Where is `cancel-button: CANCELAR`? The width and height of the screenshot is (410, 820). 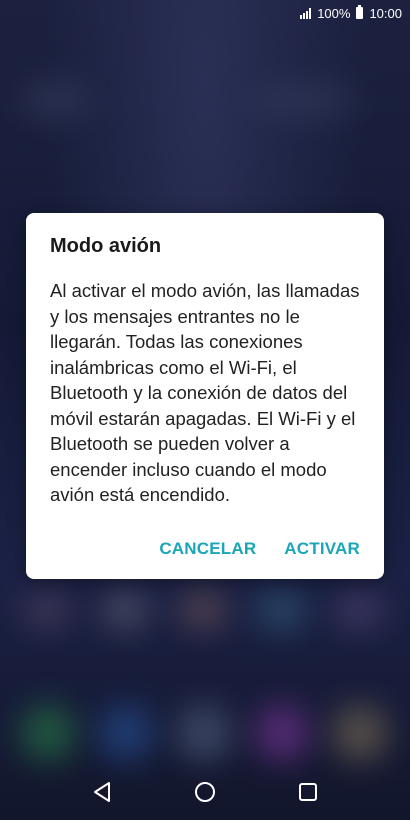
cancel-button: CANCELAR is located at coordinates (207, 549).